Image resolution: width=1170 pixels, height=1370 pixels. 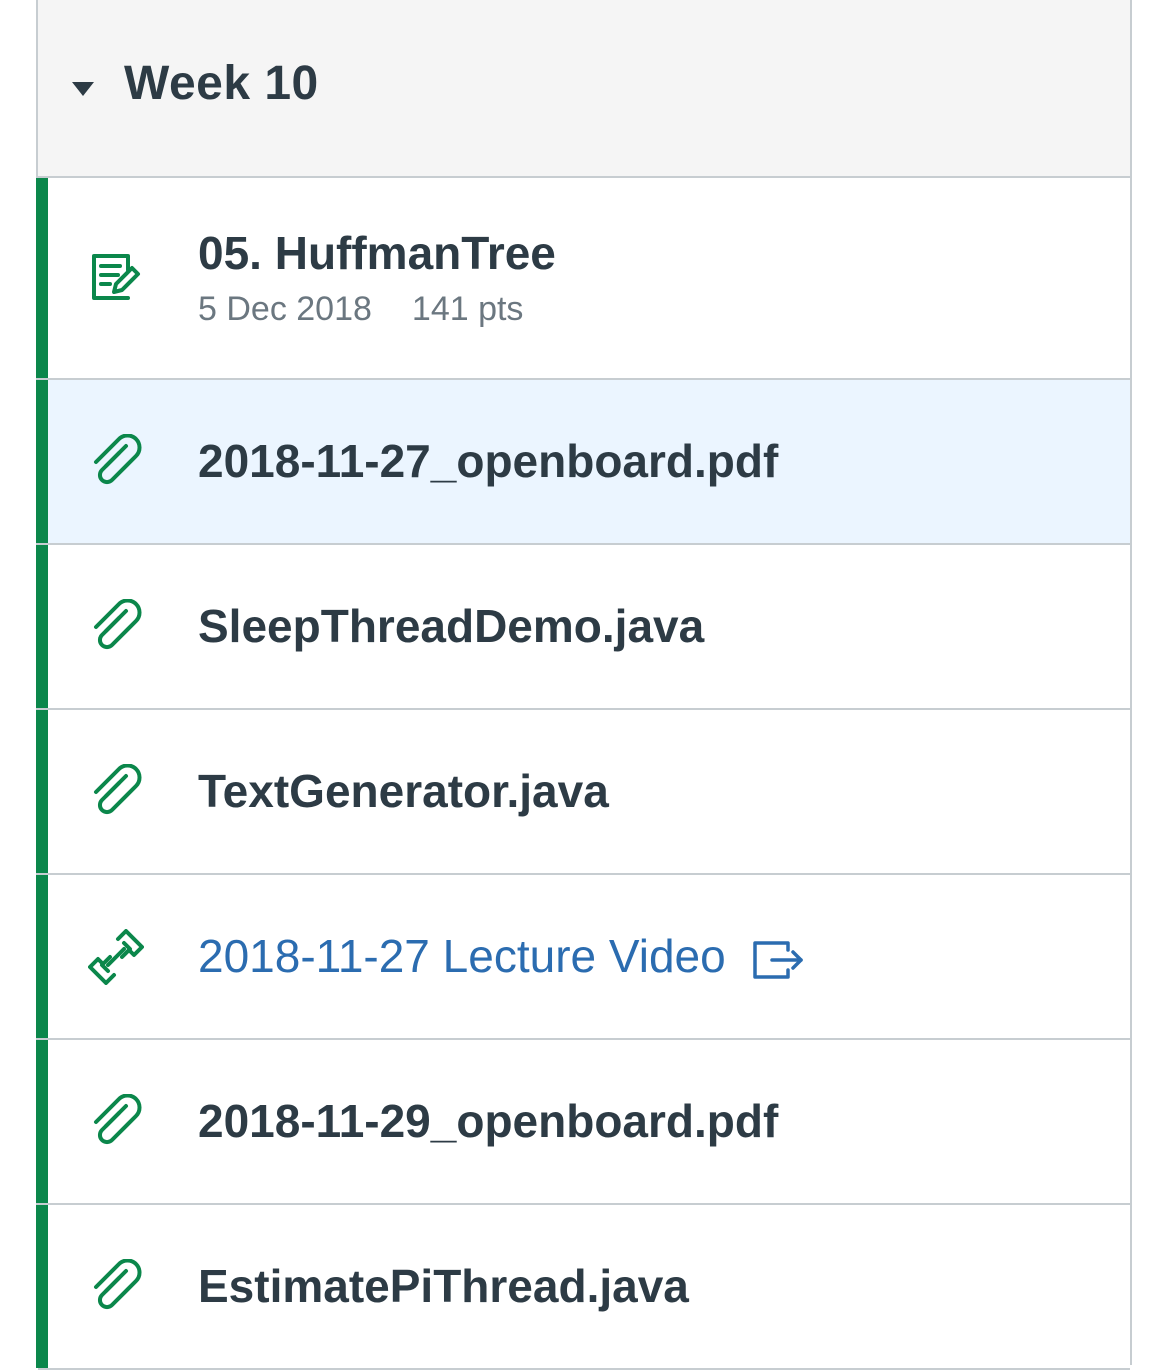 I want to click on module-header: Week 10, so click(x=584, y=89).